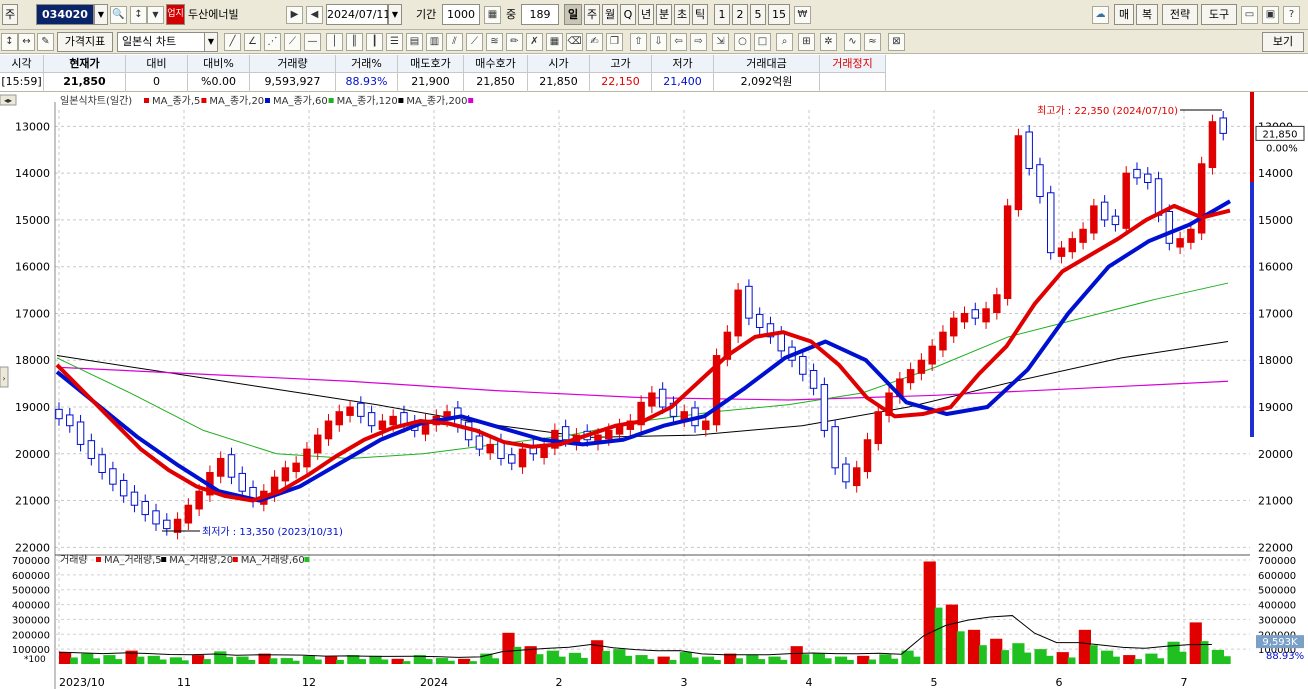  I want to click on trend-tool-icon: ⫽, so click(454, 42).